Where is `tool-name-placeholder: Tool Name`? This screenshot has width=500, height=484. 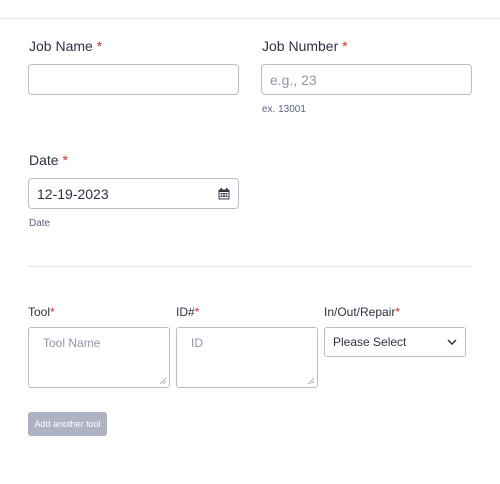 tool-name-placeholder: Tool Name is located at coordinates (72, 343).